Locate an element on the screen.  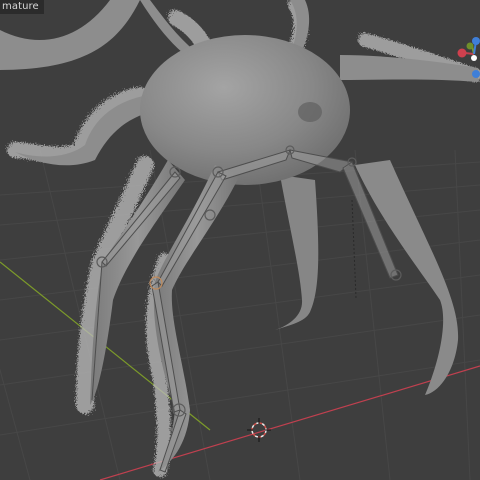
navigation-gizmo is located at coordinates (468, 60).